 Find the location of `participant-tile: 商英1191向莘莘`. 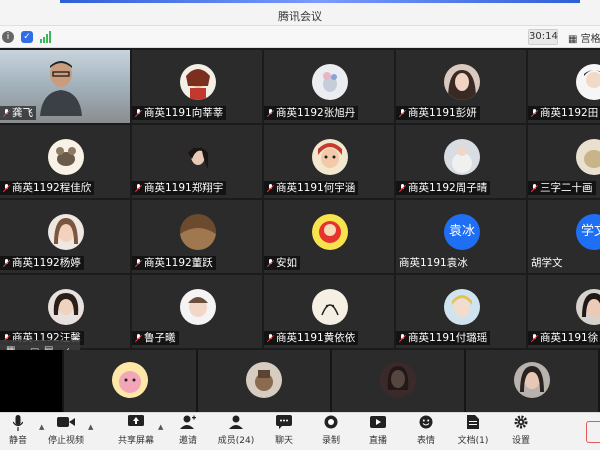

participant-tile: 商英1191向莘莘 is located at coordinates (197, 86).